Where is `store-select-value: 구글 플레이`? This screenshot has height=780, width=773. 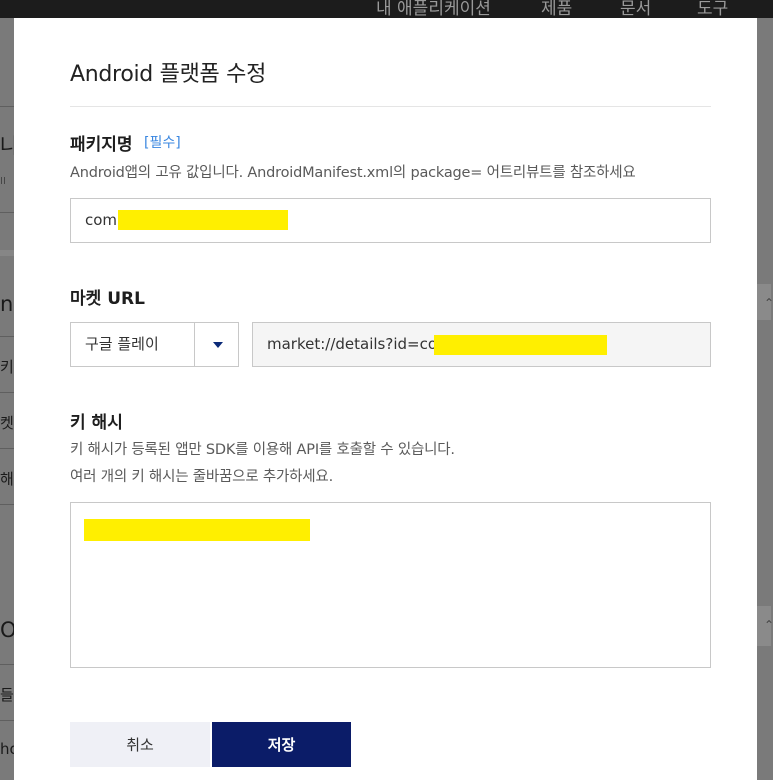 store-select-value: 구글 플레이 is located at coordinates (122, 344).